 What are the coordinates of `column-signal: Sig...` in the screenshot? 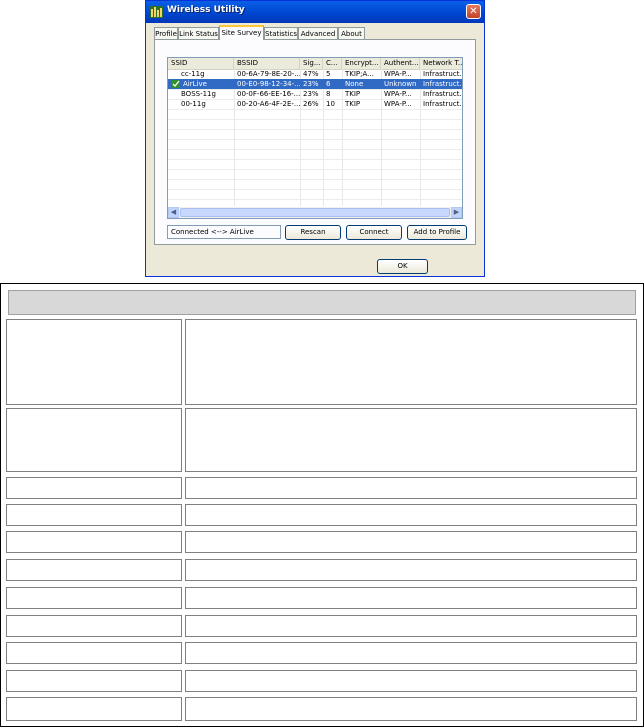 It's located at (311, 63).